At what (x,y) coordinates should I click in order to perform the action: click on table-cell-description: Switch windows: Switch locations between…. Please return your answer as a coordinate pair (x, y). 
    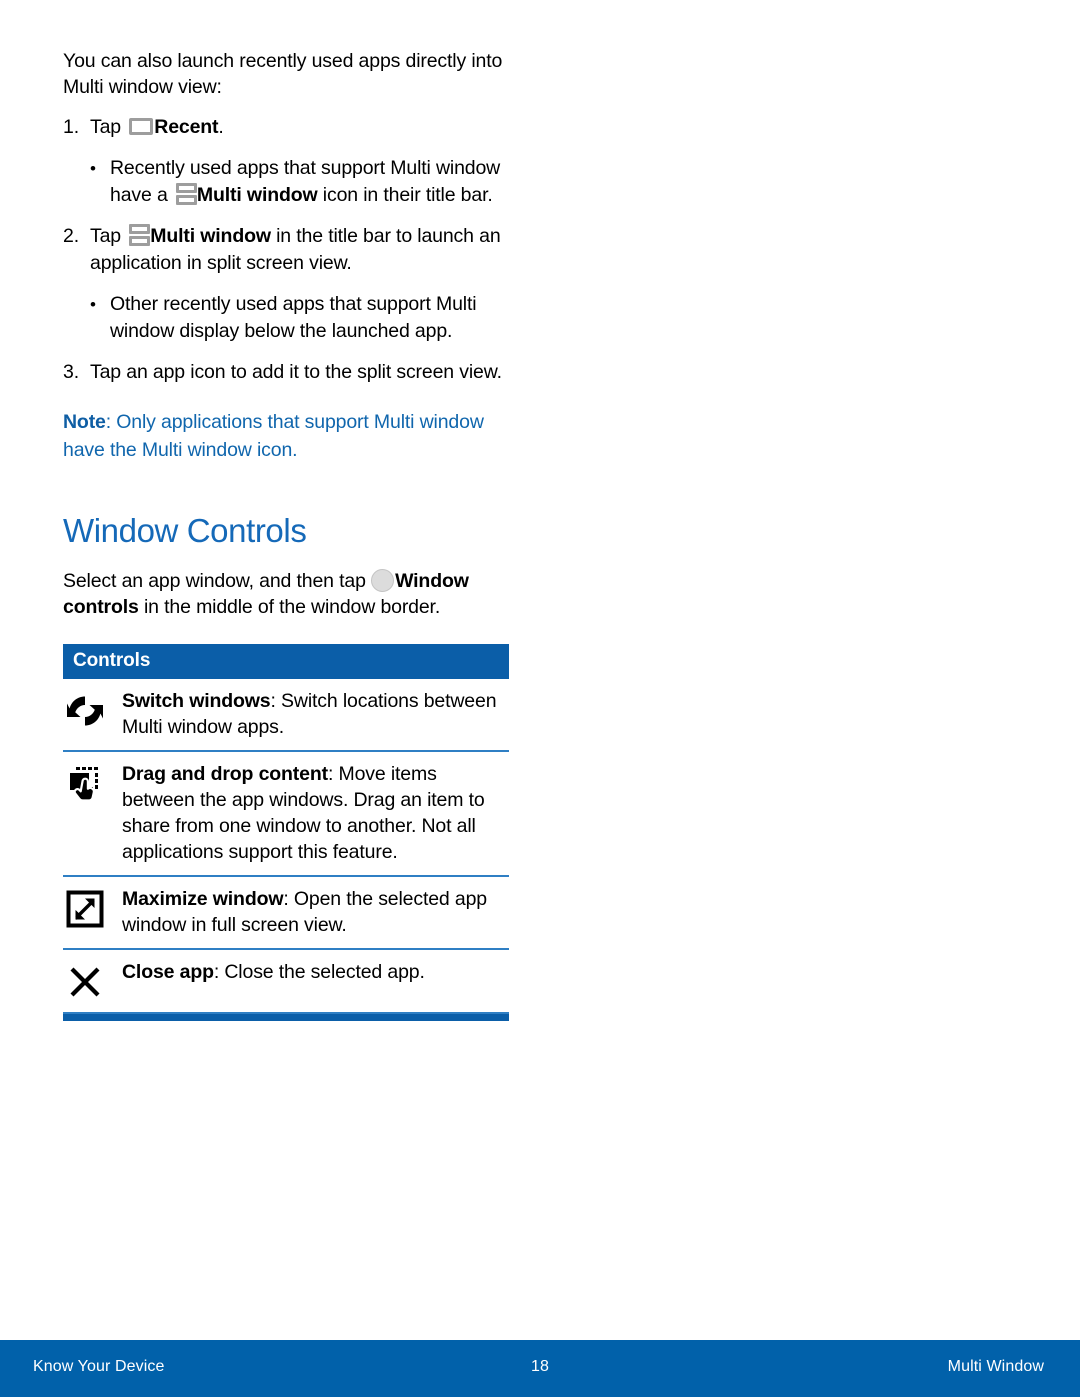
    Looking at the image, I should click on (315, 714).